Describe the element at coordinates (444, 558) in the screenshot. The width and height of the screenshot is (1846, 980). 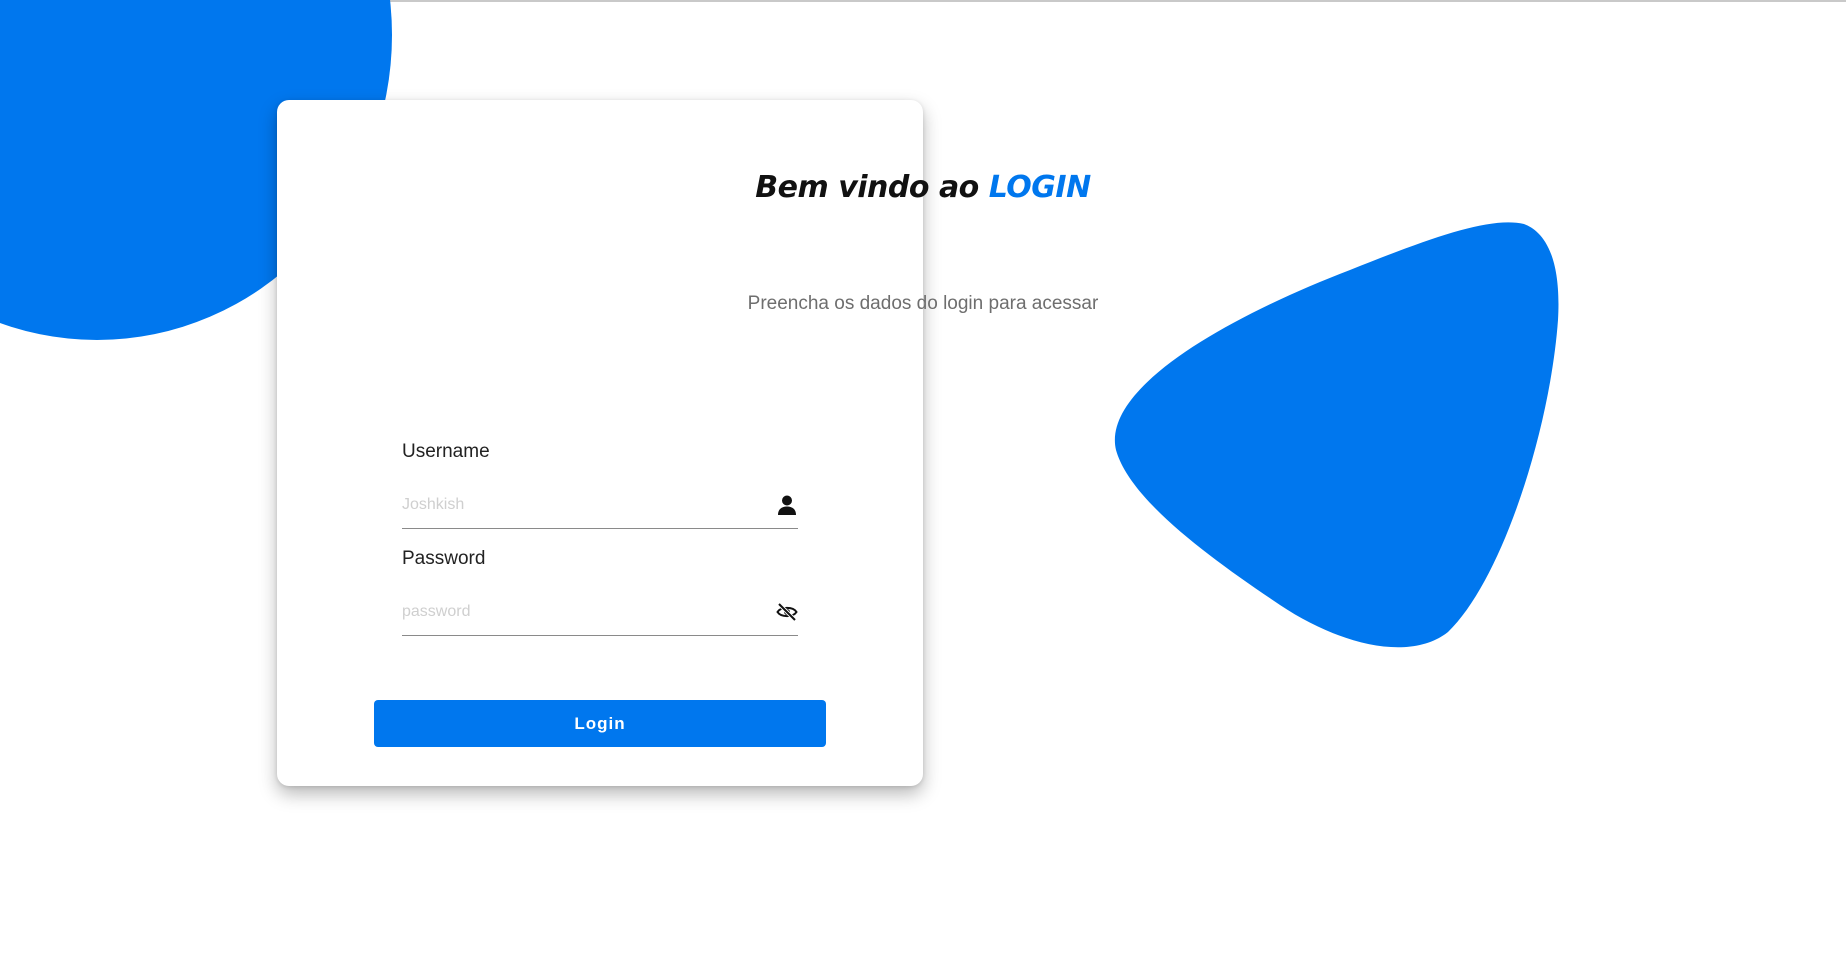
I see `password-label: Password` at that location.